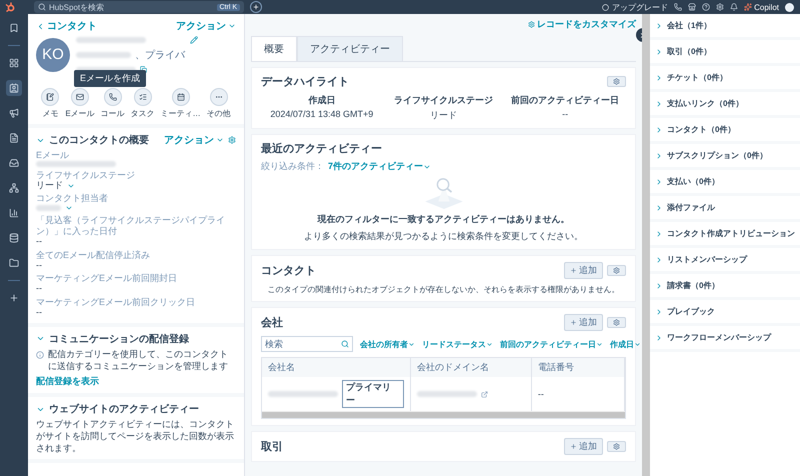 This screenshot has height=476, width=800. I want to click on search-bar: 検索, so click(307, 344).